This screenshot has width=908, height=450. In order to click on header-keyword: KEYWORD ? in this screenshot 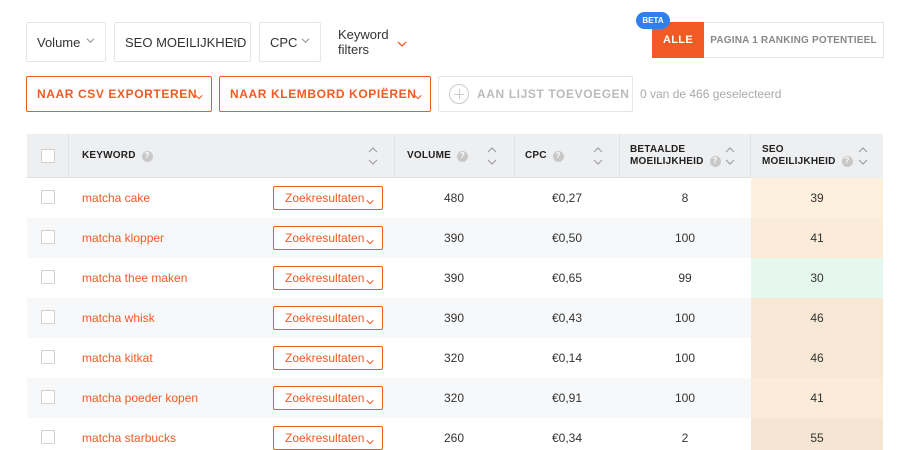, I will do `click(117, 156)`.